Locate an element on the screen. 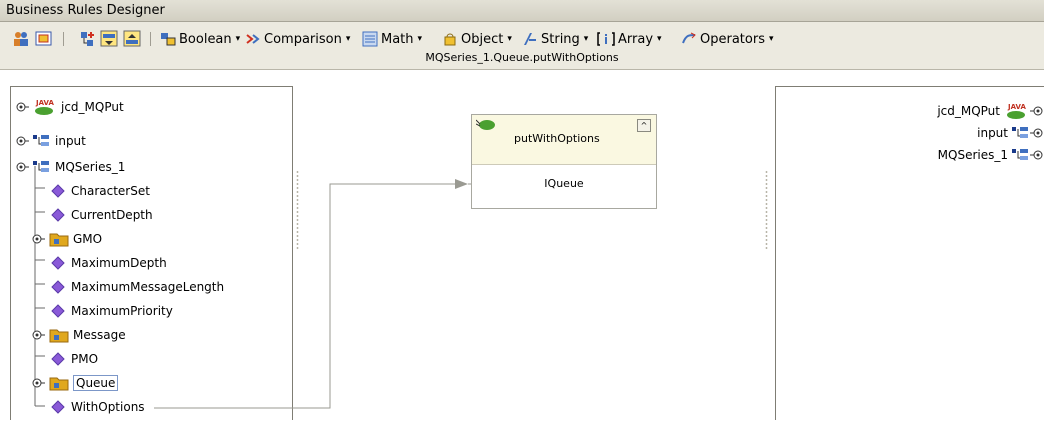  window-title-bar: Business Rules Designer is located at coordinates (522, 11).